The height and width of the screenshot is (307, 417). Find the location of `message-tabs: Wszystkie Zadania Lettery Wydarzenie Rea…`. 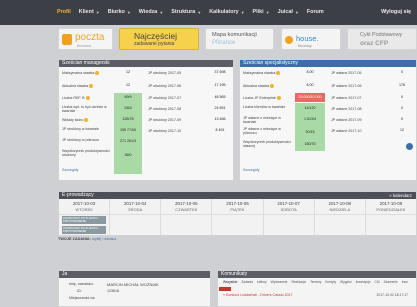

message-tabs: Wszystkie Zadania Lettery Wydarzenie Rea… is located at coordinates (319, 282).